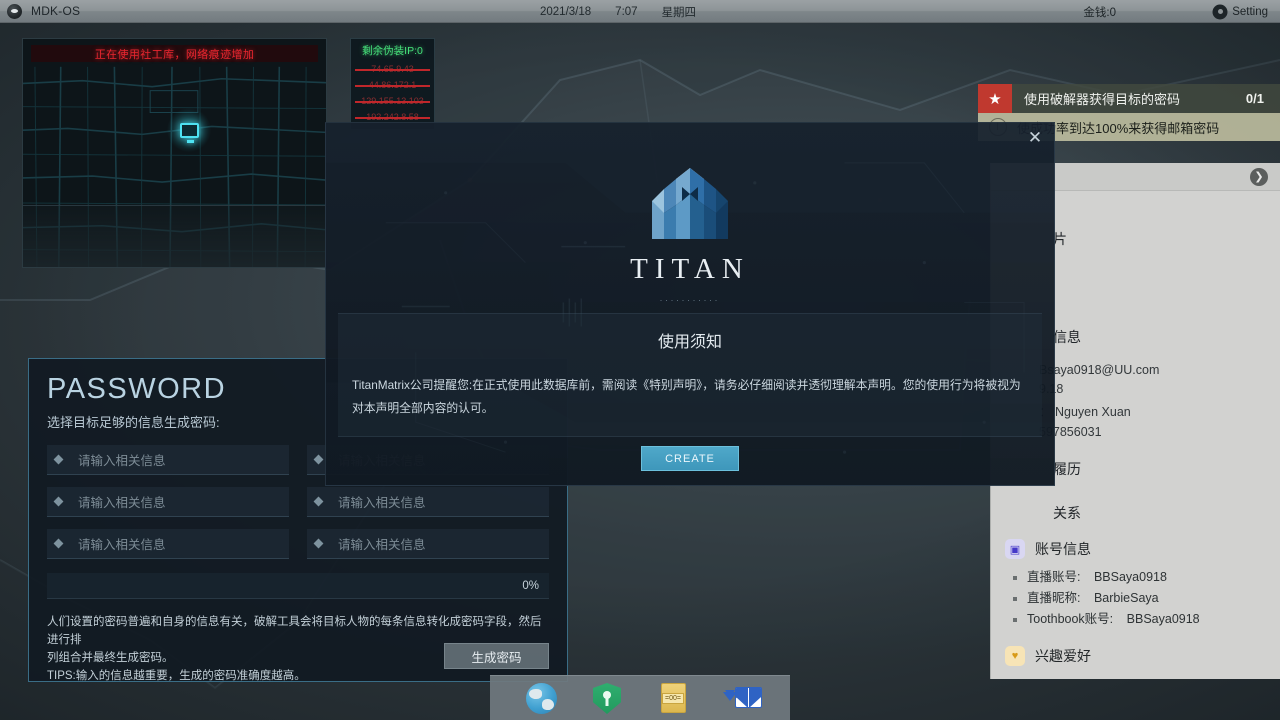 This screenshot has width=1280, height=720. I want to click on sidebar-info-line: Bsaya0918@UU.com, so click(1099, 370).